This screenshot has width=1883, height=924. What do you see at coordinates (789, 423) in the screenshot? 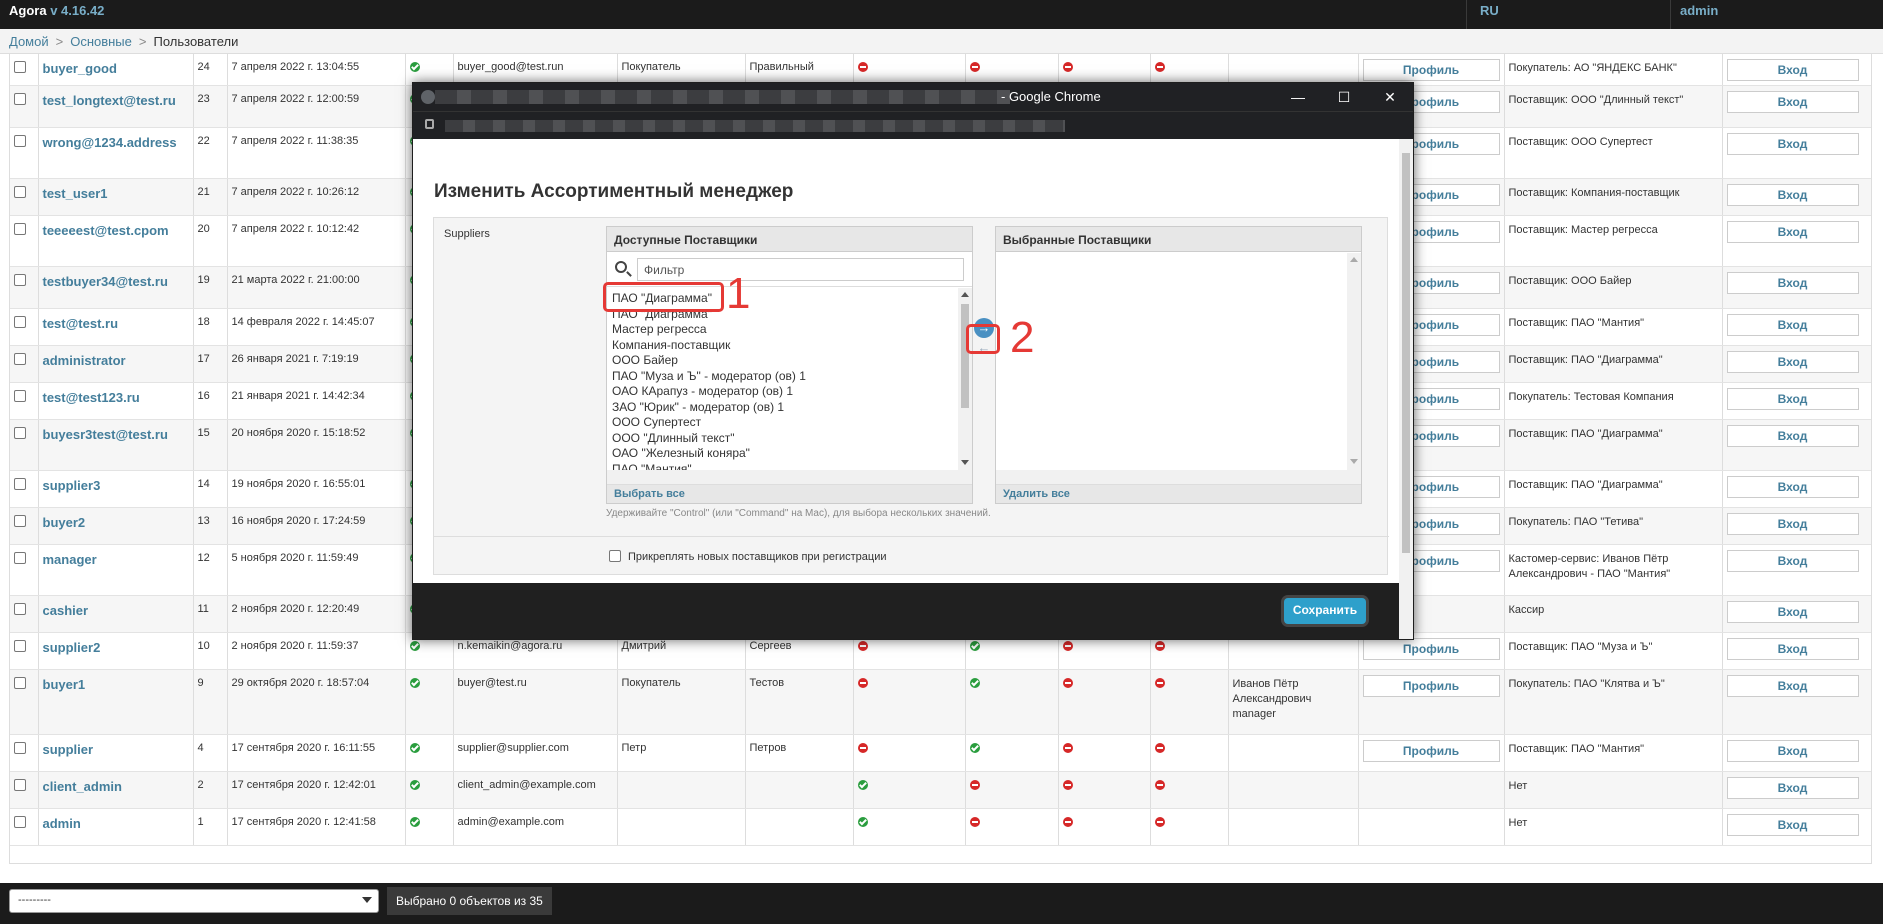
I see `supplier-option: ООО Супертест` at bounding box center [789, 423].